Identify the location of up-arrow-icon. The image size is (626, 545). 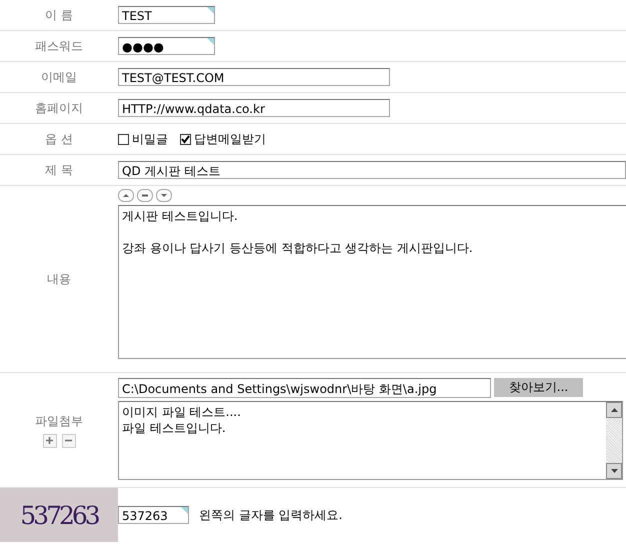
(126, 195).